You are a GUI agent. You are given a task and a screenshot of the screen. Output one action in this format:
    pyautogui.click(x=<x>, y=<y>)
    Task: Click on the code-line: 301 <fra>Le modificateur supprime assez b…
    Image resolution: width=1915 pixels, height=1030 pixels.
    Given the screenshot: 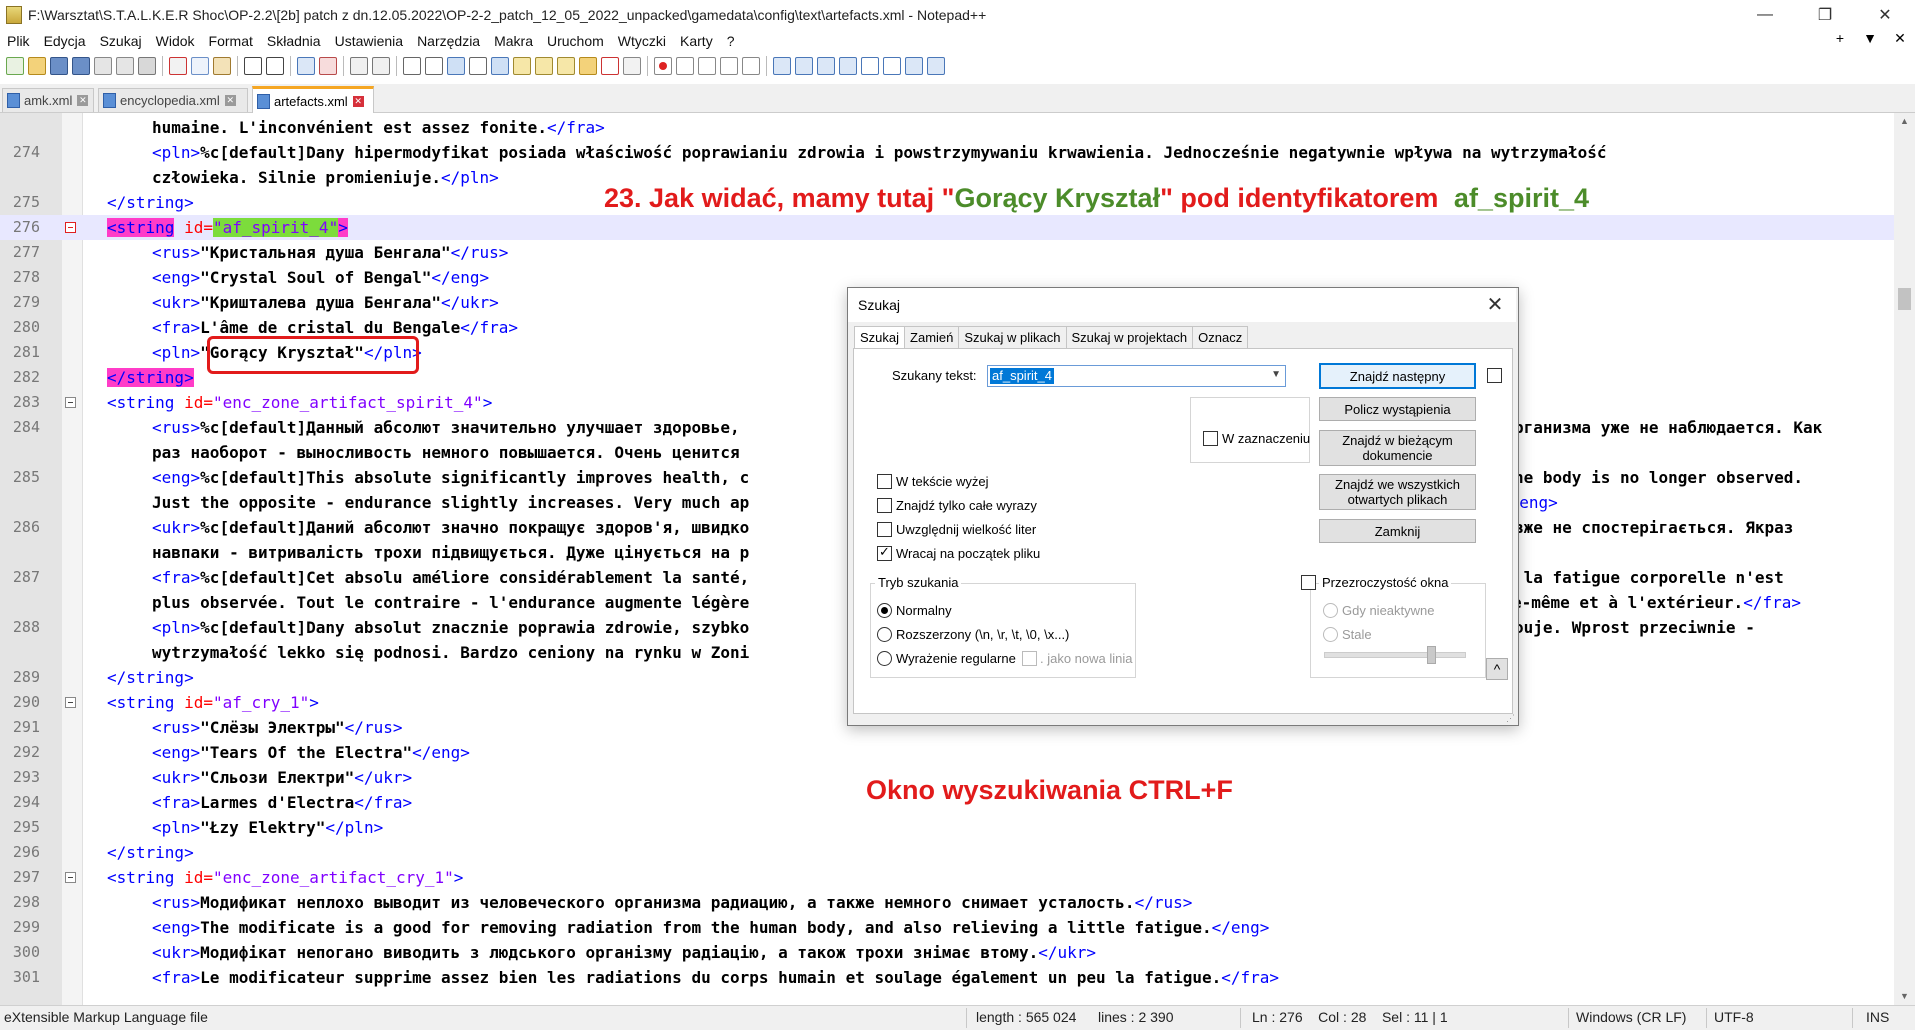 What is the action you would take?
    pyautogui.click(x=947, y=977)
    